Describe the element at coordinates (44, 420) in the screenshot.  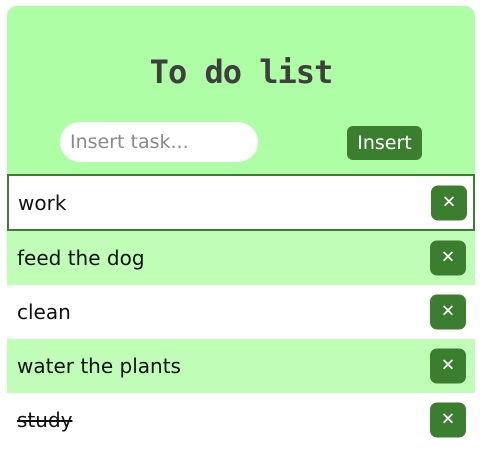
I see `task-text: study` at that location.